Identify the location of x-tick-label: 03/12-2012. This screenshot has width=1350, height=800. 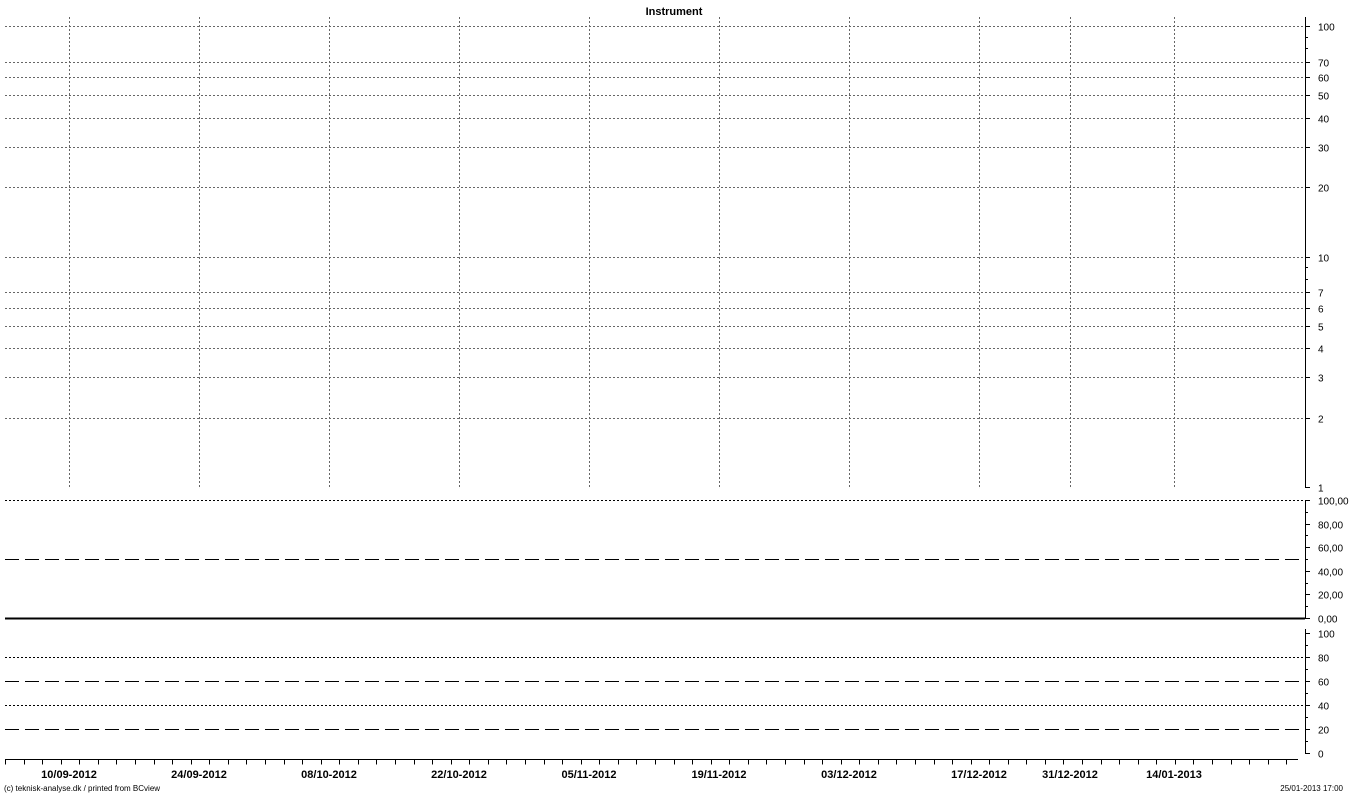
(849, 775).